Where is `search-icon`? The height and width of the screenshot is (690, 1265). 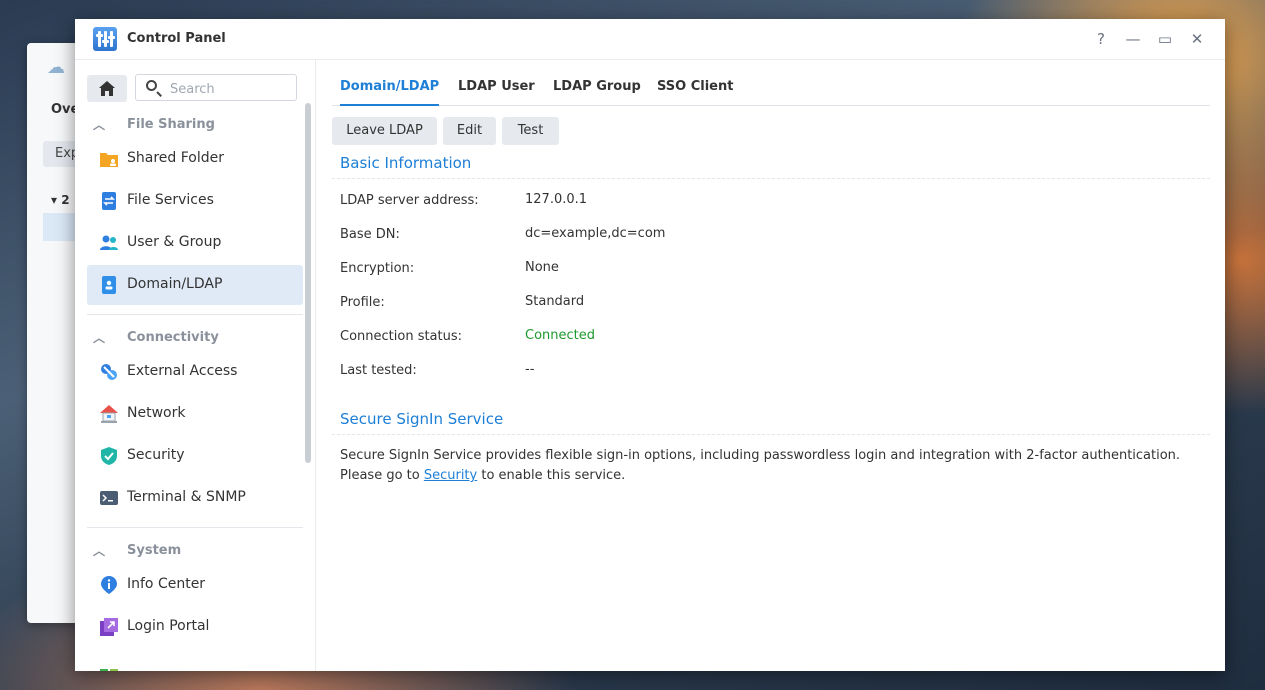
search-icon is located at coordinates (151, 85).